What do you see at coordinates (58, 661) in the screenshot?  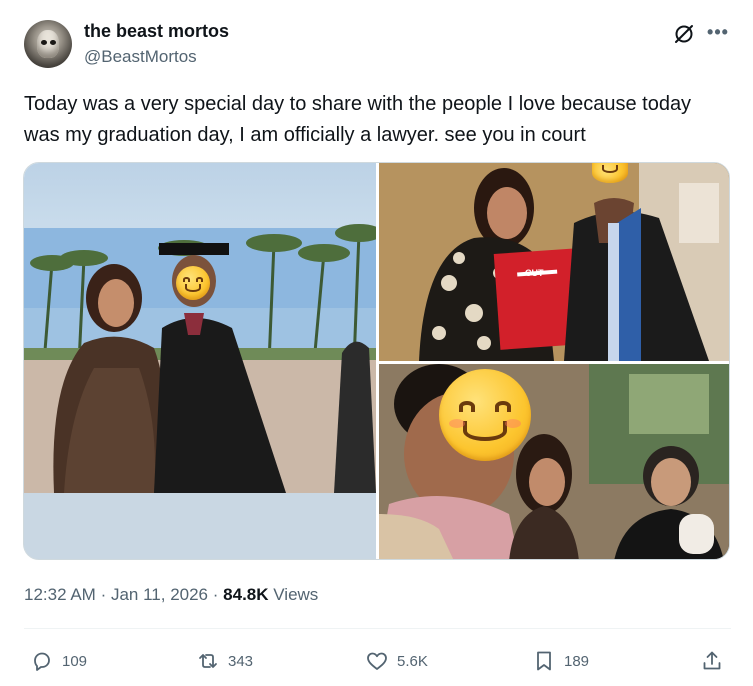 I see `reply-button: 109` at bounding box center [58, 661].